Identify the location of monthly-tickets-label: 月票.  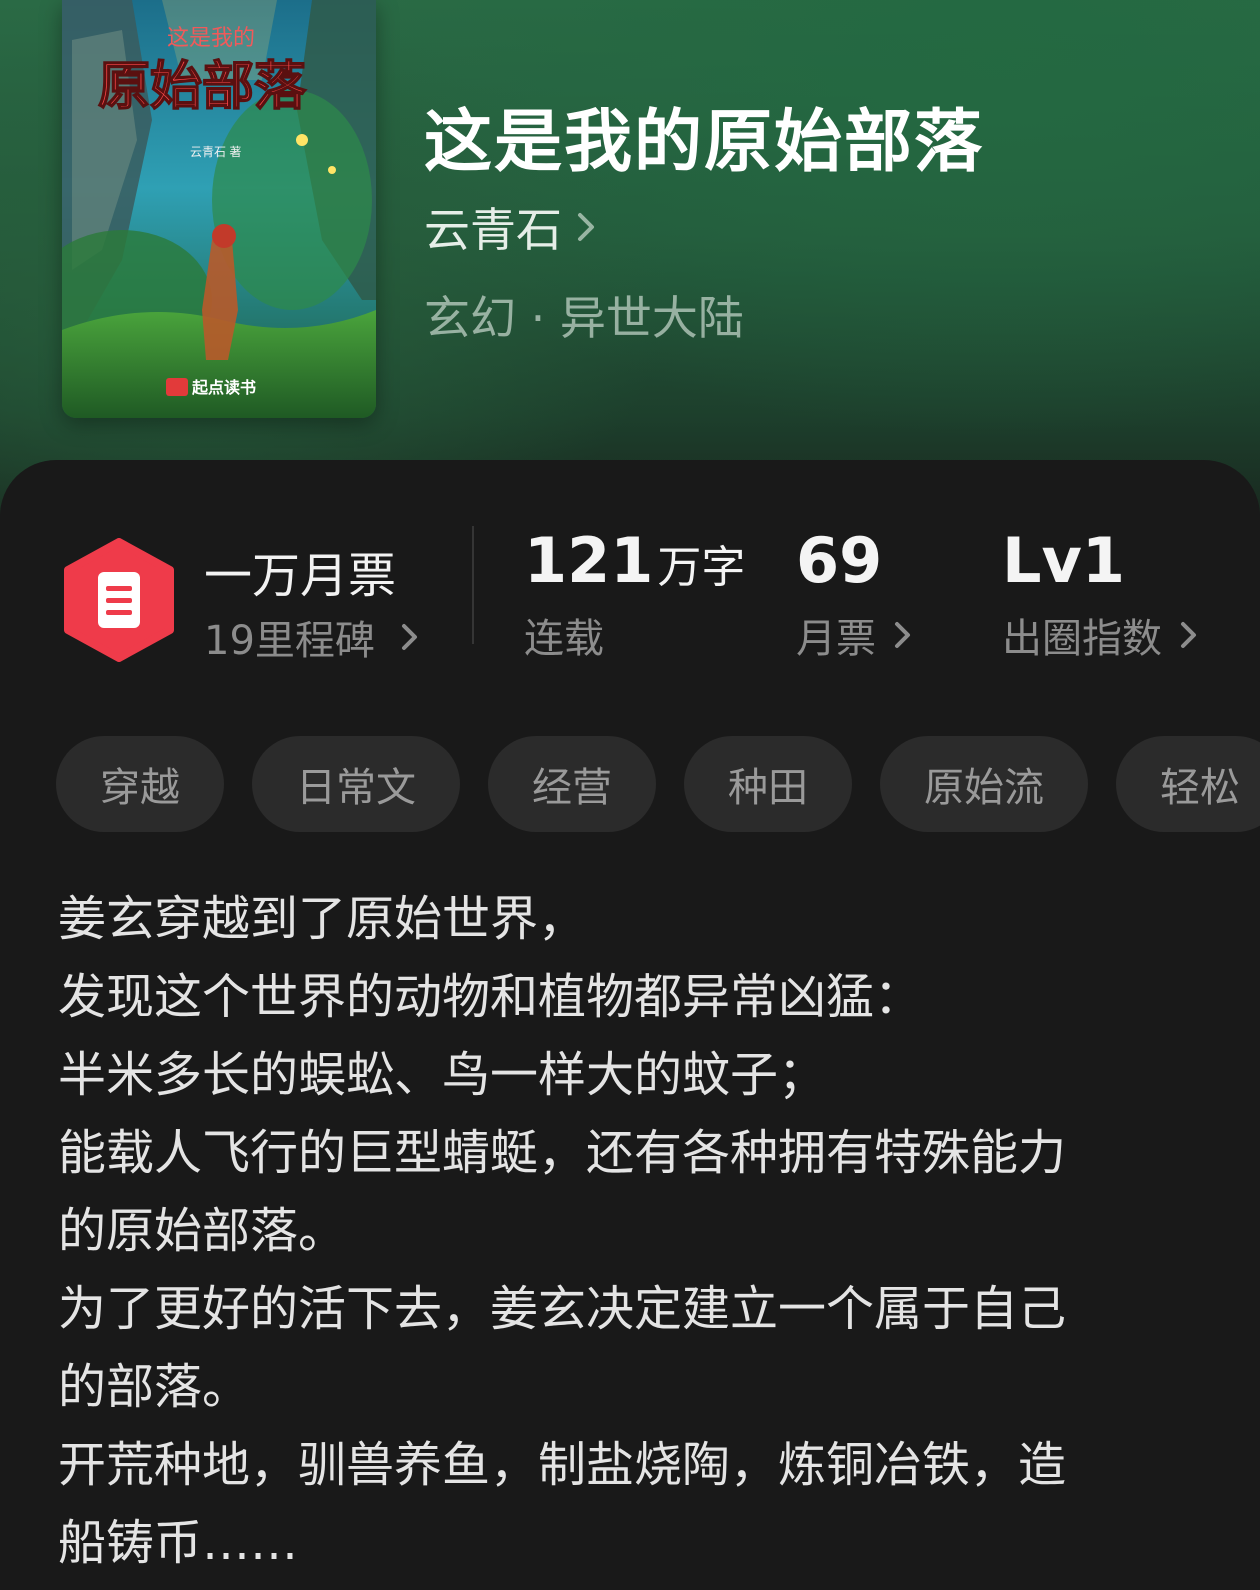
(836, 639).